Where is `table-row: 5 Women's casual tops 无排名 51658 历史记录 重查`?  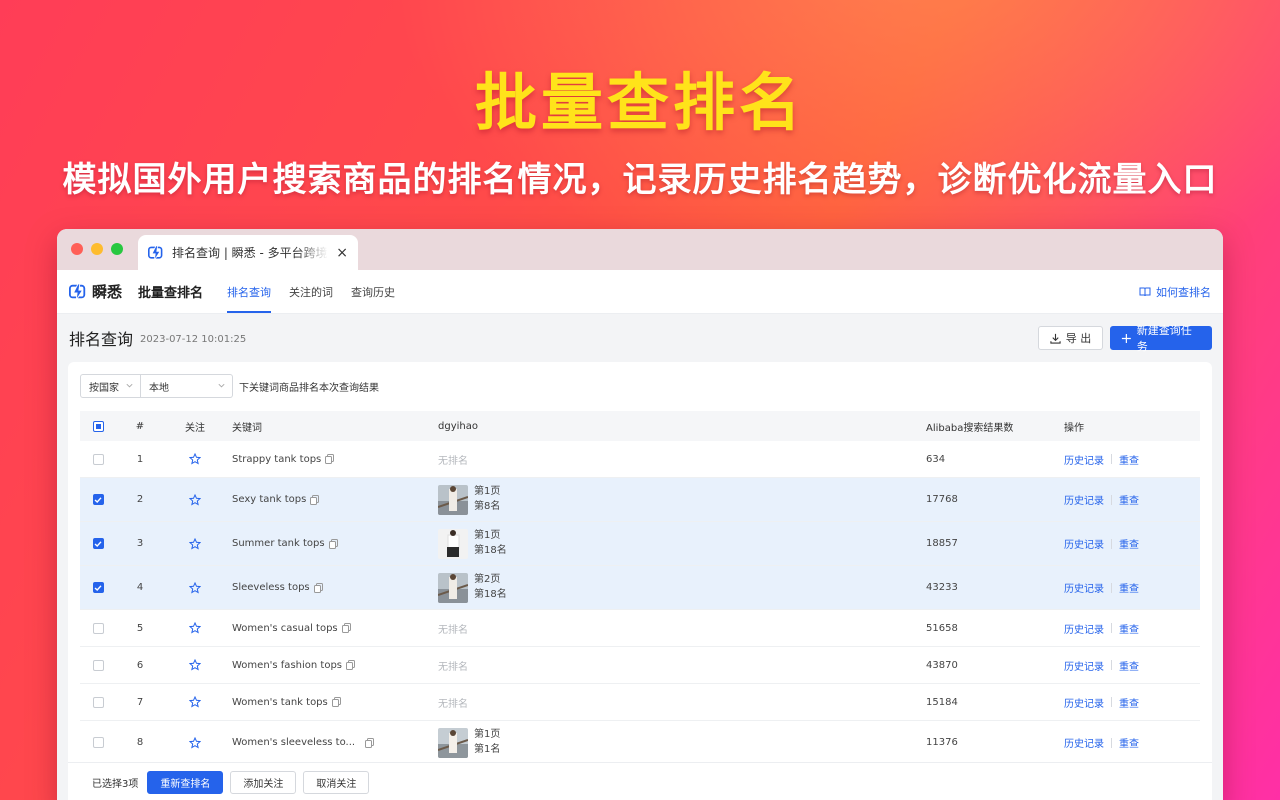
table-row: 5 Women's casual tops 无排名 51658 历史记录 重查 is located at coordinates (640, 628).